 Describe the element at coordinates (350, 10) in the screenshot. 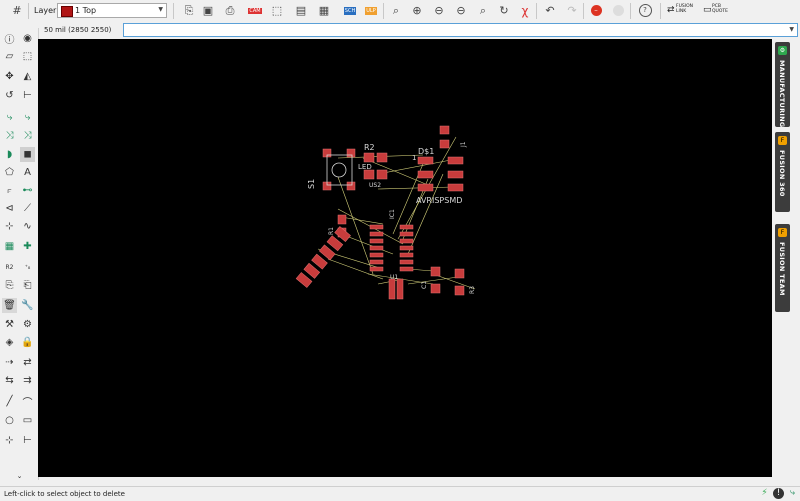

I see `schematic-button: SCH` at that location.